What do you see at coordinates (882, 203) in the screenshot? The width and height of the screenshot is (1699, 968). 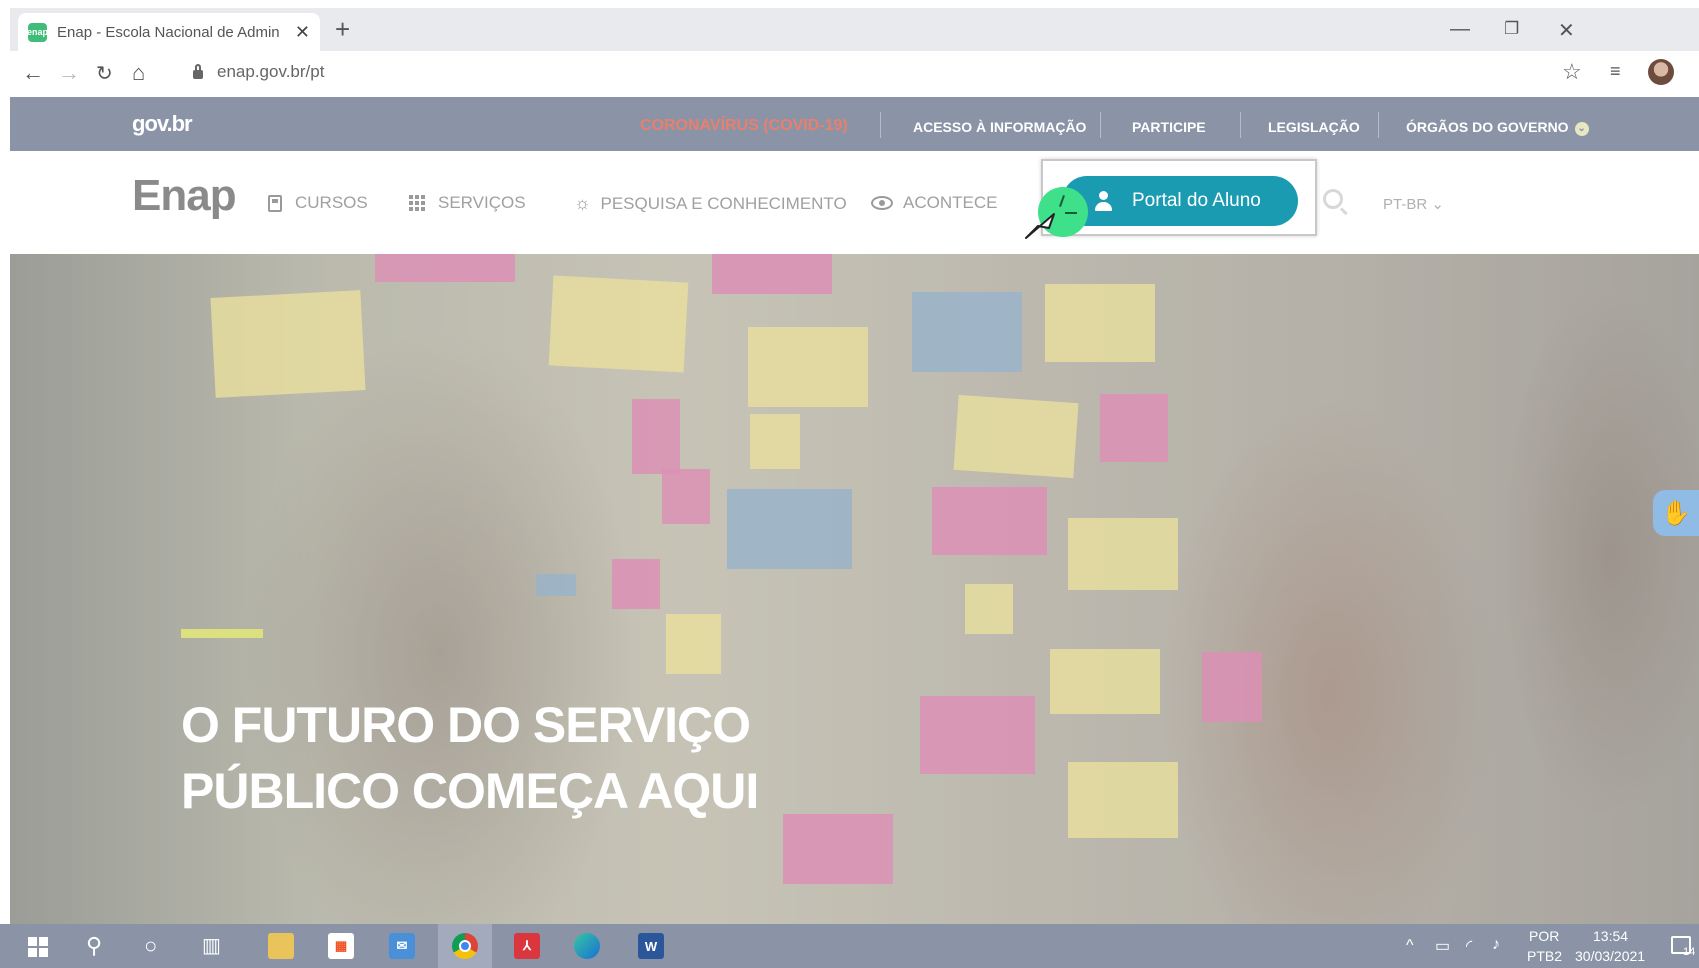 I see `eye-icon` at bounding box center [882, 203].